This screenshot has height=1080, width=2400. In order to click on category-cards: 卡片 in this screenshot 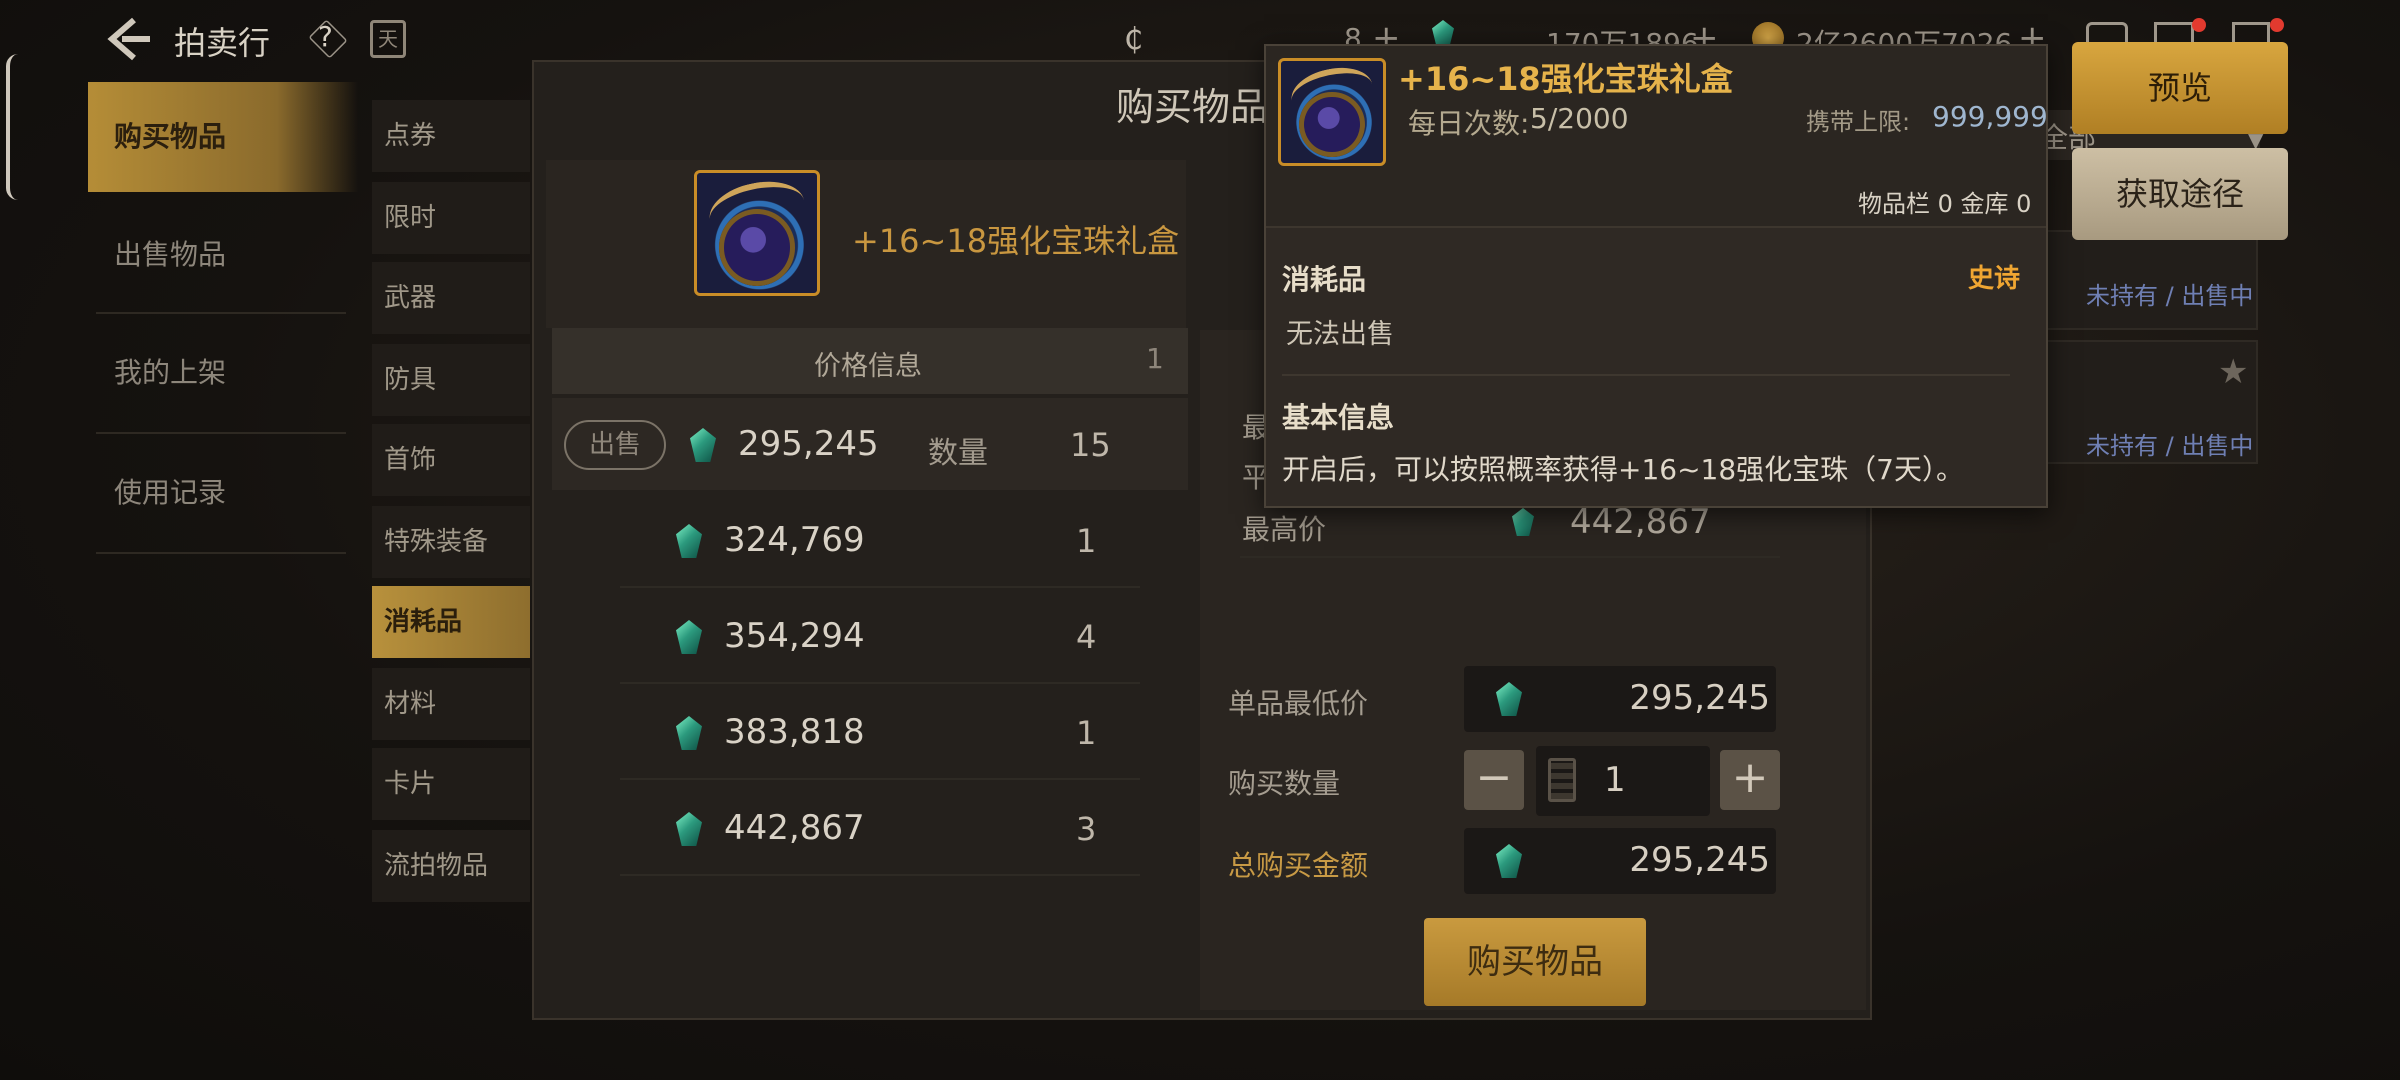, I will do `click(451, 784)`.